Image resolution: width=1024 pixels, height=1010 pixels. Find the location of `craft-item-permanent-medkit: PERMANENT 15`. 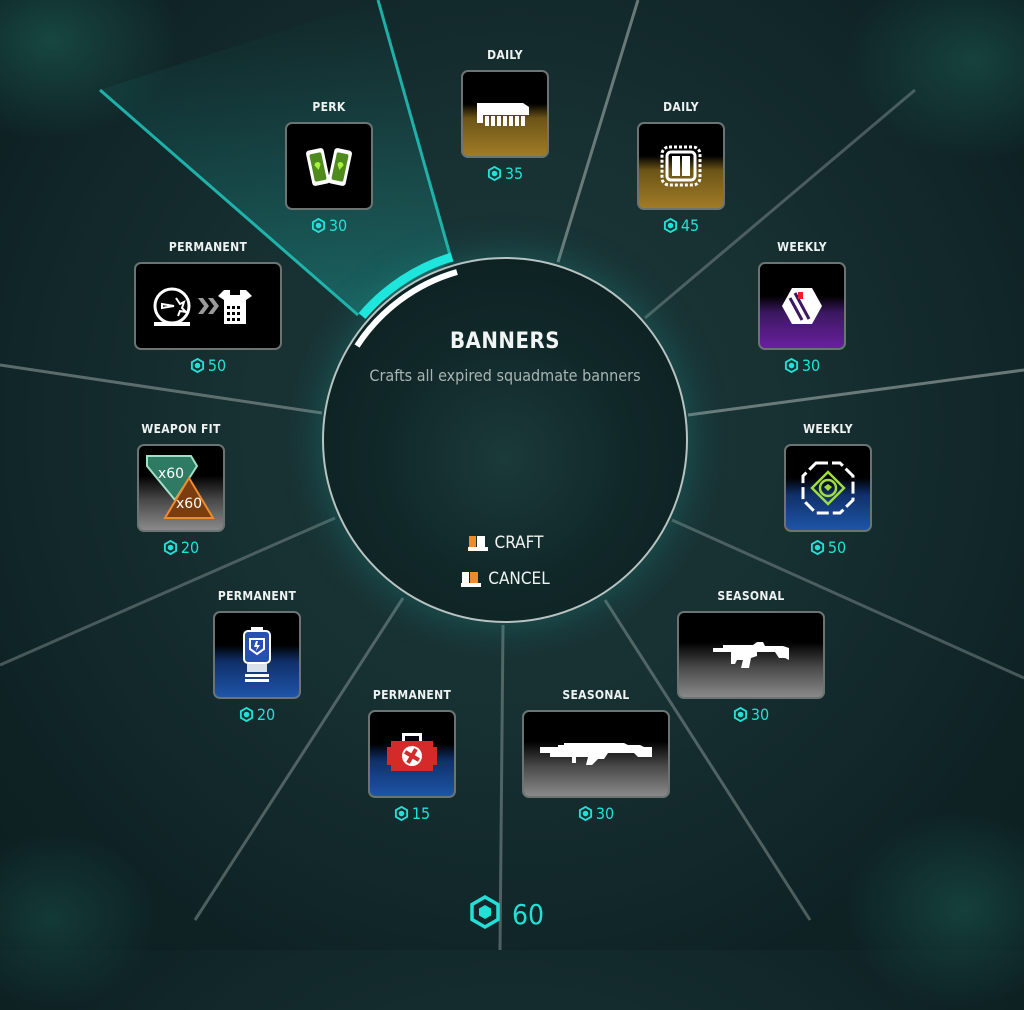

craft-item-permanent-medkit: PERMANENT 15 is located at coordinates (412, 754).